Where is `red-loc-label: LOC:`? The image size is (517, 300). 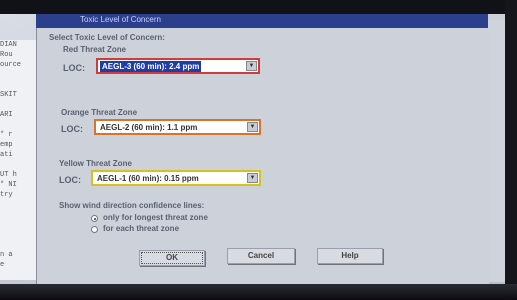
red-loc-label: LOC: is located at coordinates (74, 68).